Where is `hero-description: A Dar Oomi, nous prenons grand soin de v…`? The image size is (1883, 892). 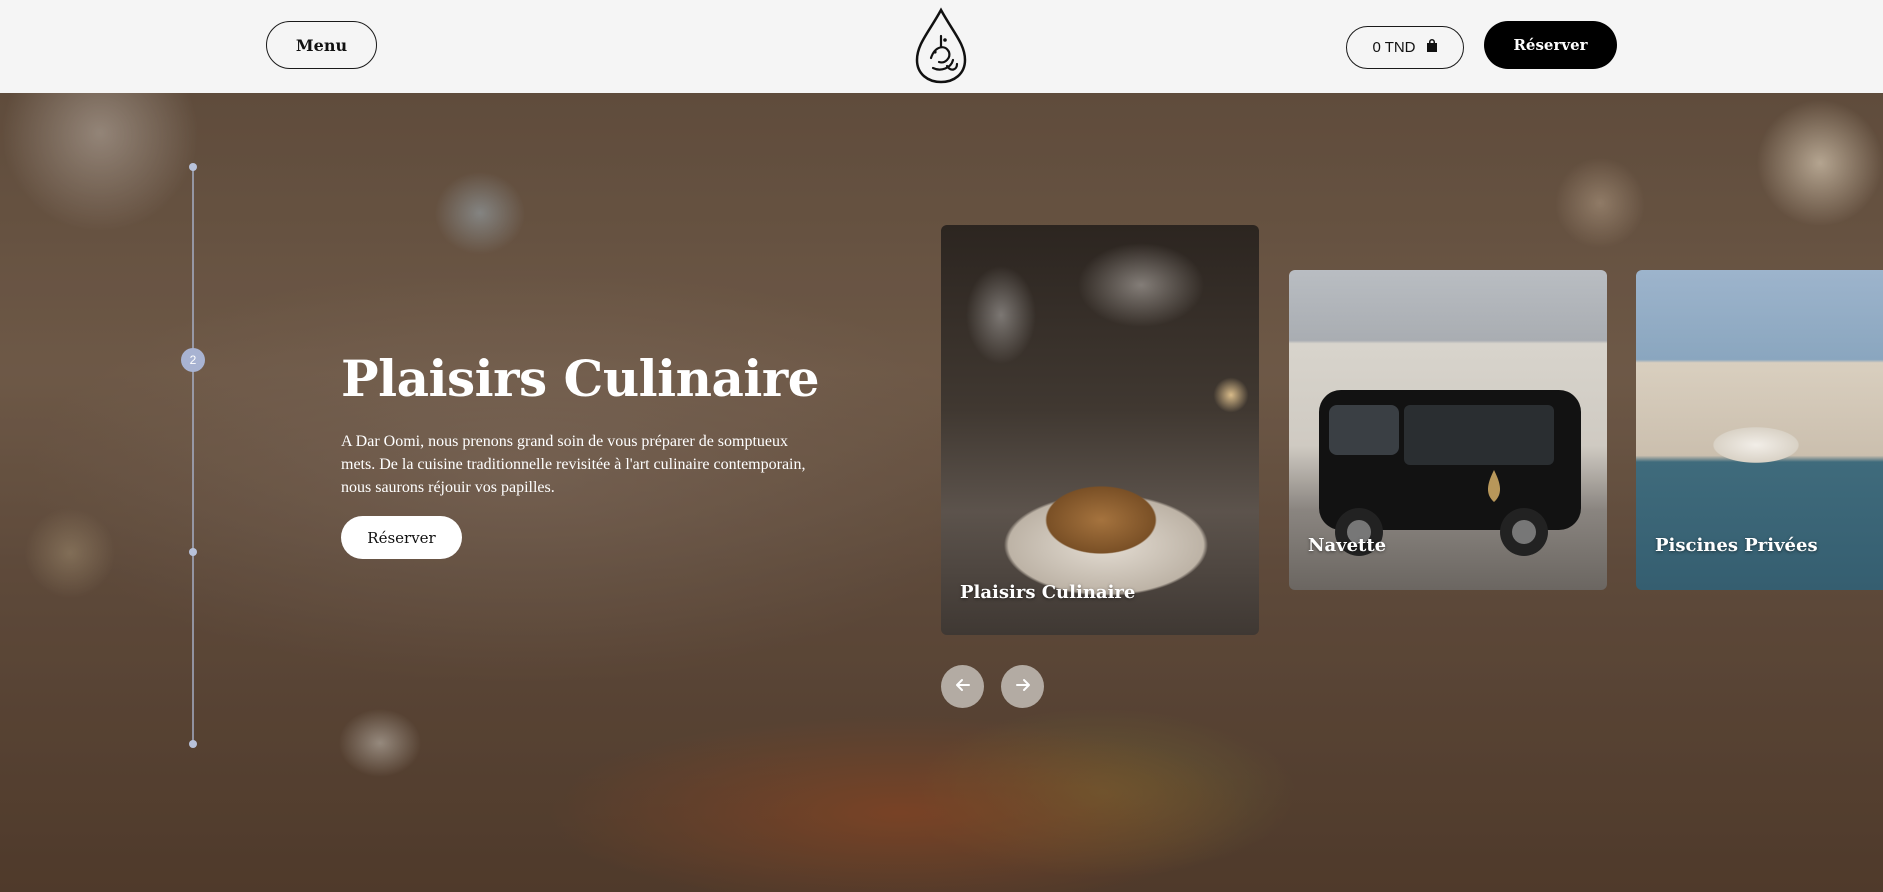 hero-description: A Dar Oomi, nous prenons grand soin de v… is located at coordinates (573, 464).